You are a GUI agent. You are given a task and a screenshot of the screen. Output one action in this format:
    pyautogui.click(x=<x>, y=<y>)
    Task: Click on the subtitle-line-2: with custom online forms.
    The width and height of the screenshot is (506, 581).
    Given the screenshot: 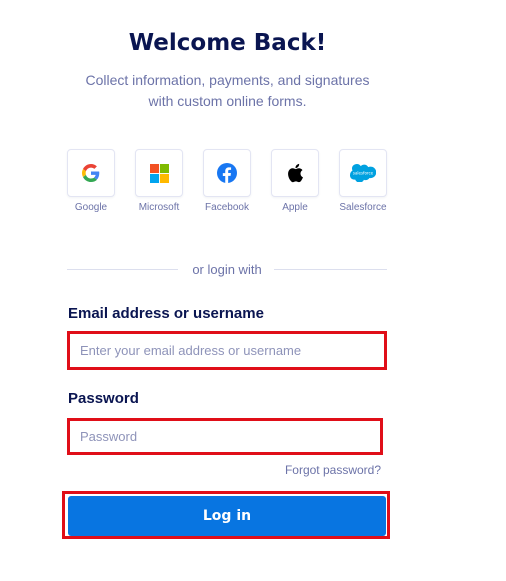 What is the action you would take?
    pyautogui.click(x=227, y=101)
    